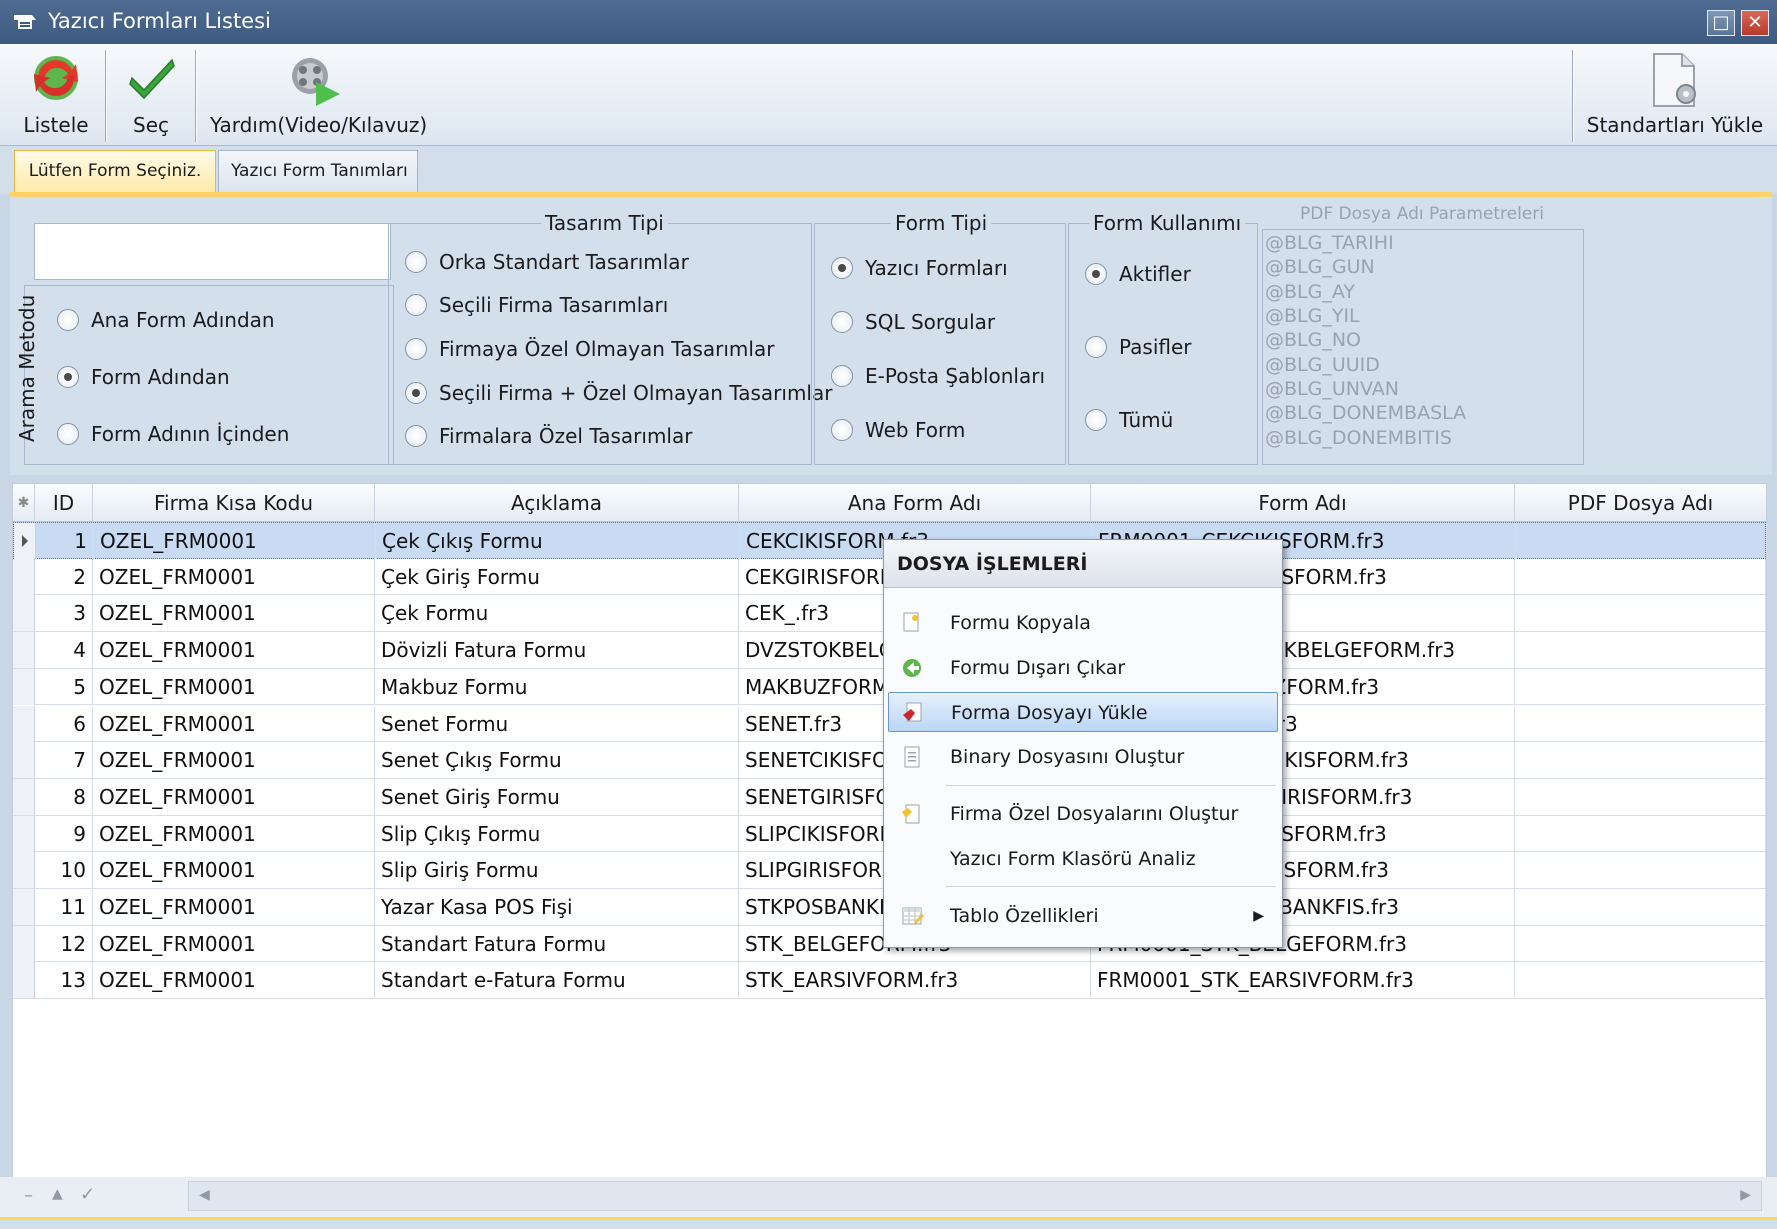 Image resolution: width=1777 pixels, height=1229 pixels. Describe the element at coordinates (64, 686) in the screenshot. I see `cell-id: 5` at that location.